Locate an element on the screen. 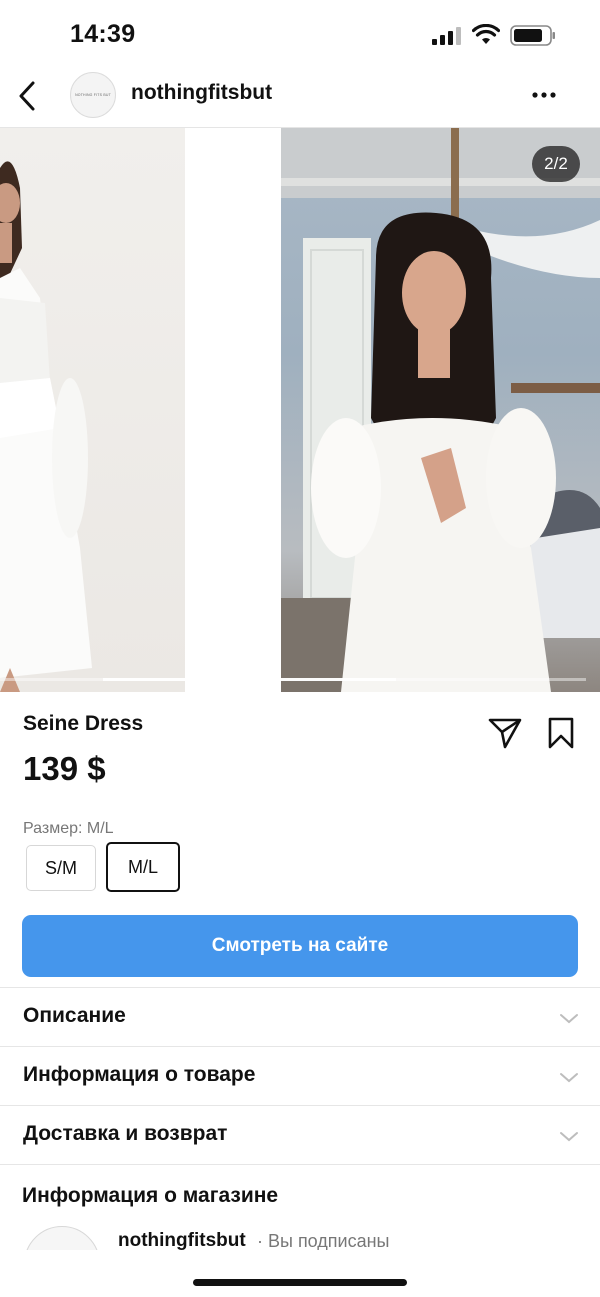 The height and width of the screenshot is (1297, 600). size-option-sm: S/M is located at coordinates (61, 868).